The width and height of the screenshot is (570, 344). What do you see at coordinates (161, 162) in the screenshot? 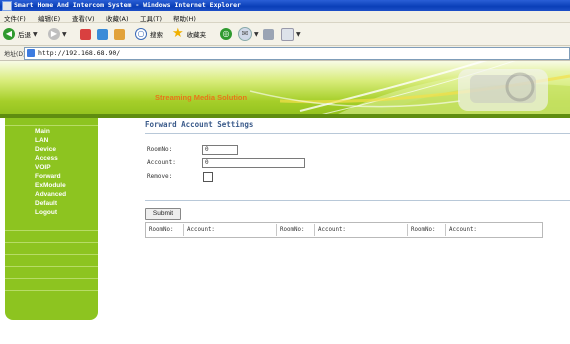
I see `account-label: Account:` at bounding box center [161, 162].